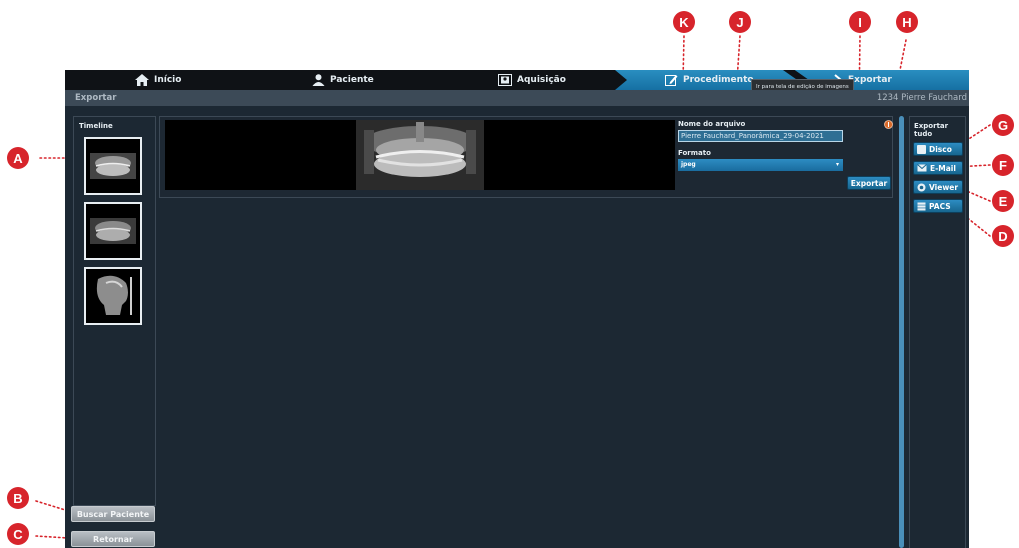 The height and width of the screenshot is (548, 1019). Describe the element at coordinates (96, 126) in the screenshot. I see `timeline-title: Timeline` at that location.